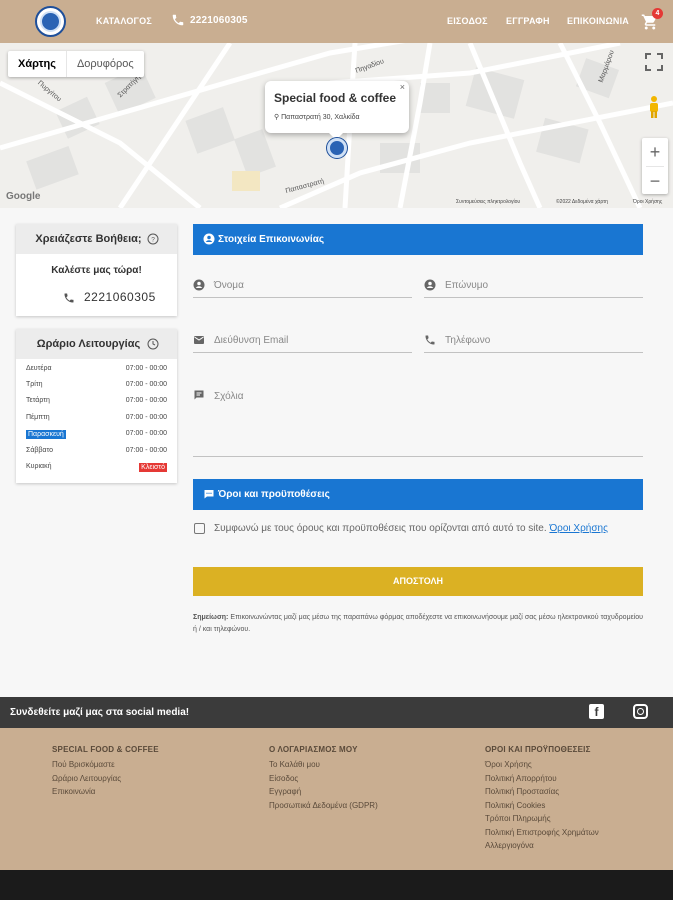  Describe the element at coordinates (654, 107) in the screenshot. I see `pegman-icon` at that location.